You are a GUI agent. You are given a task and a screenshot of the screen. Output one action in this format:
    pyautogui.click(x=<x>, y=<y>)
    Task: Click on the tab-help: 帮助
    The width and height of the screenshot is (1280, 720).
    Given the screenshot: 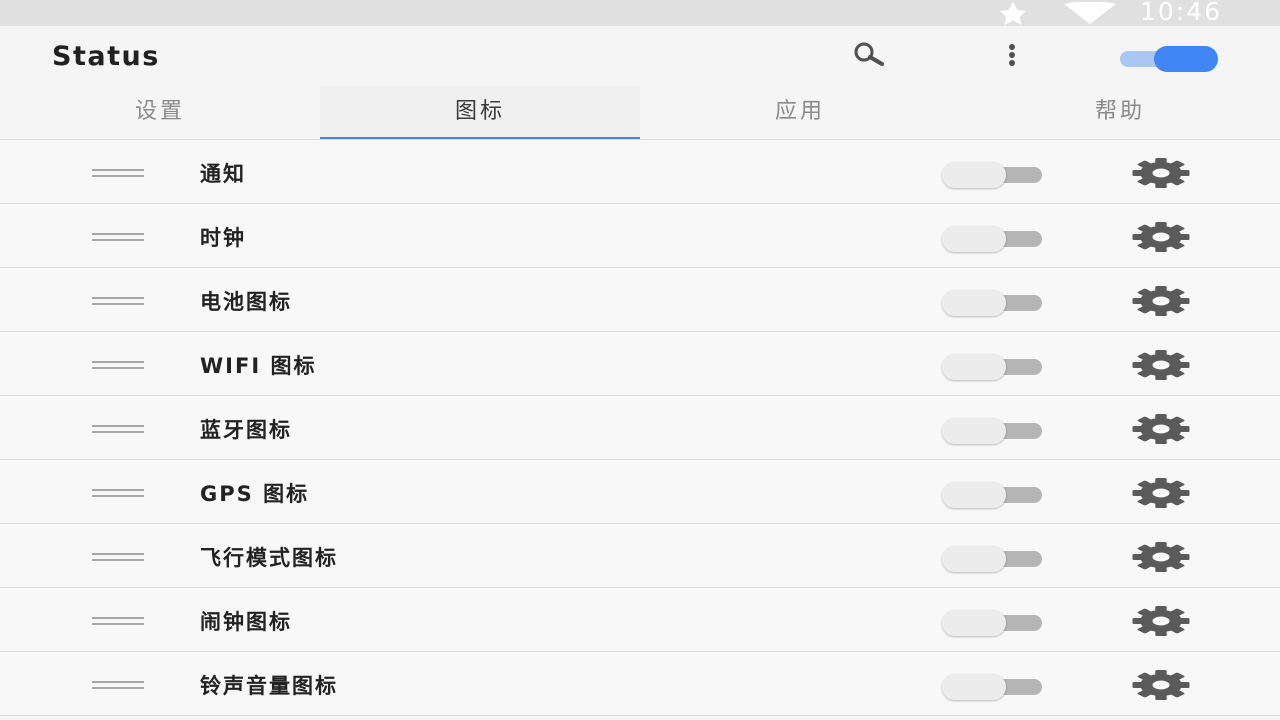 What is the action you would take?
    pyautogui.click(x=1120, y=112)
    